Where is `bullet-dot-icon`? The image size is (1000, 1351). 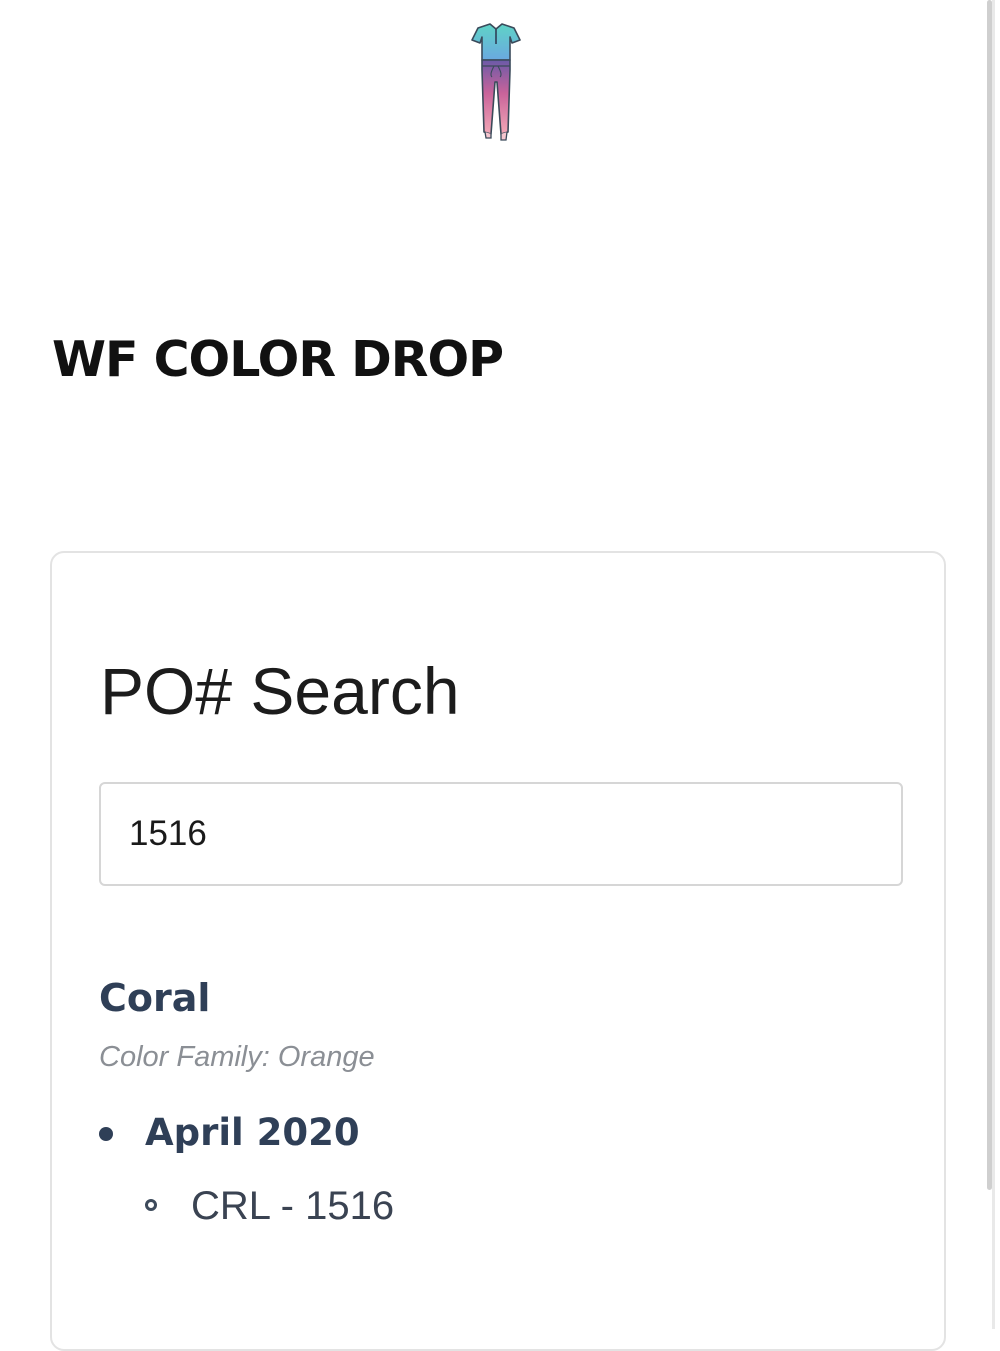 bullet-dot-icon is located at coordinates (106, 1134).